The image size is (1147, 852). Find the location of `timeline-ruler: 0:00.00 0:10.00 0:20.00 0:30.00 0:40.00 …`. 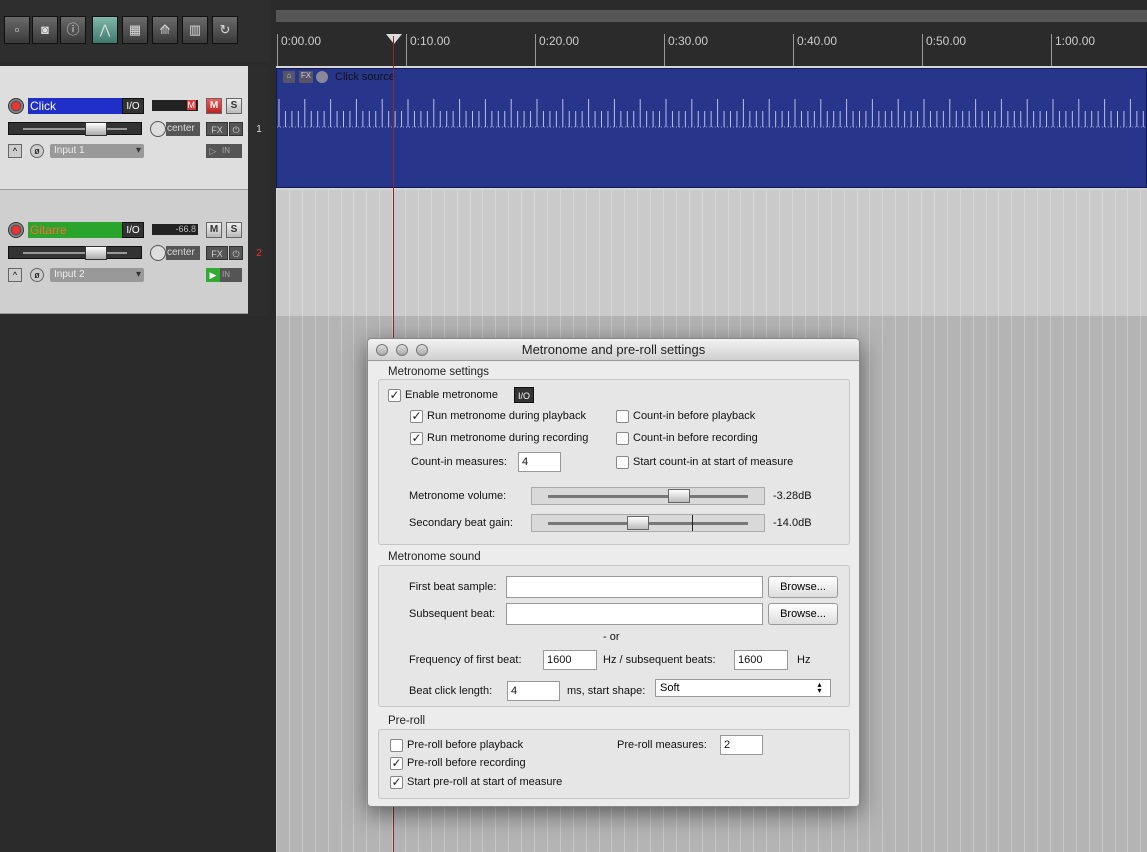

timeline-ruler: 0:00.00 0:10.00 0:20.00 0:30.00 0:40.00 … is located at coordinates (711, 33).